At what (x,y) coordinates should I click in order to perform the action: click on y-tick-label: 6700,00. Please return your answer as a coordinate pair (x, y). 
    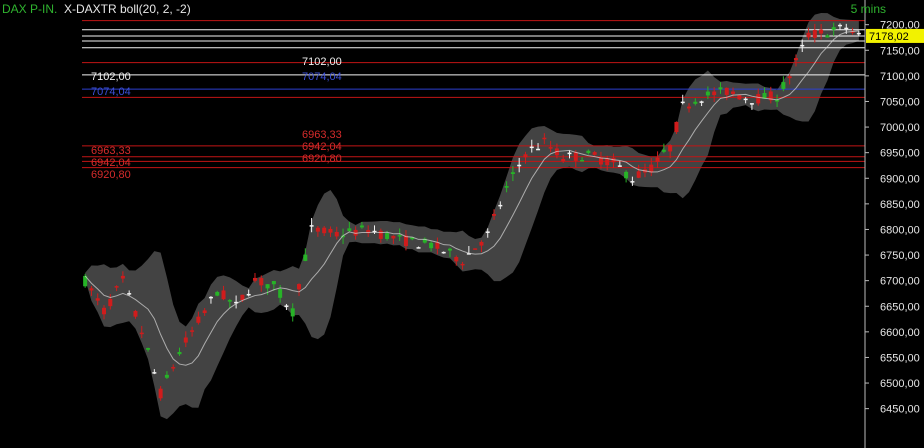
    Looking at the image, I should click on (900, 282).